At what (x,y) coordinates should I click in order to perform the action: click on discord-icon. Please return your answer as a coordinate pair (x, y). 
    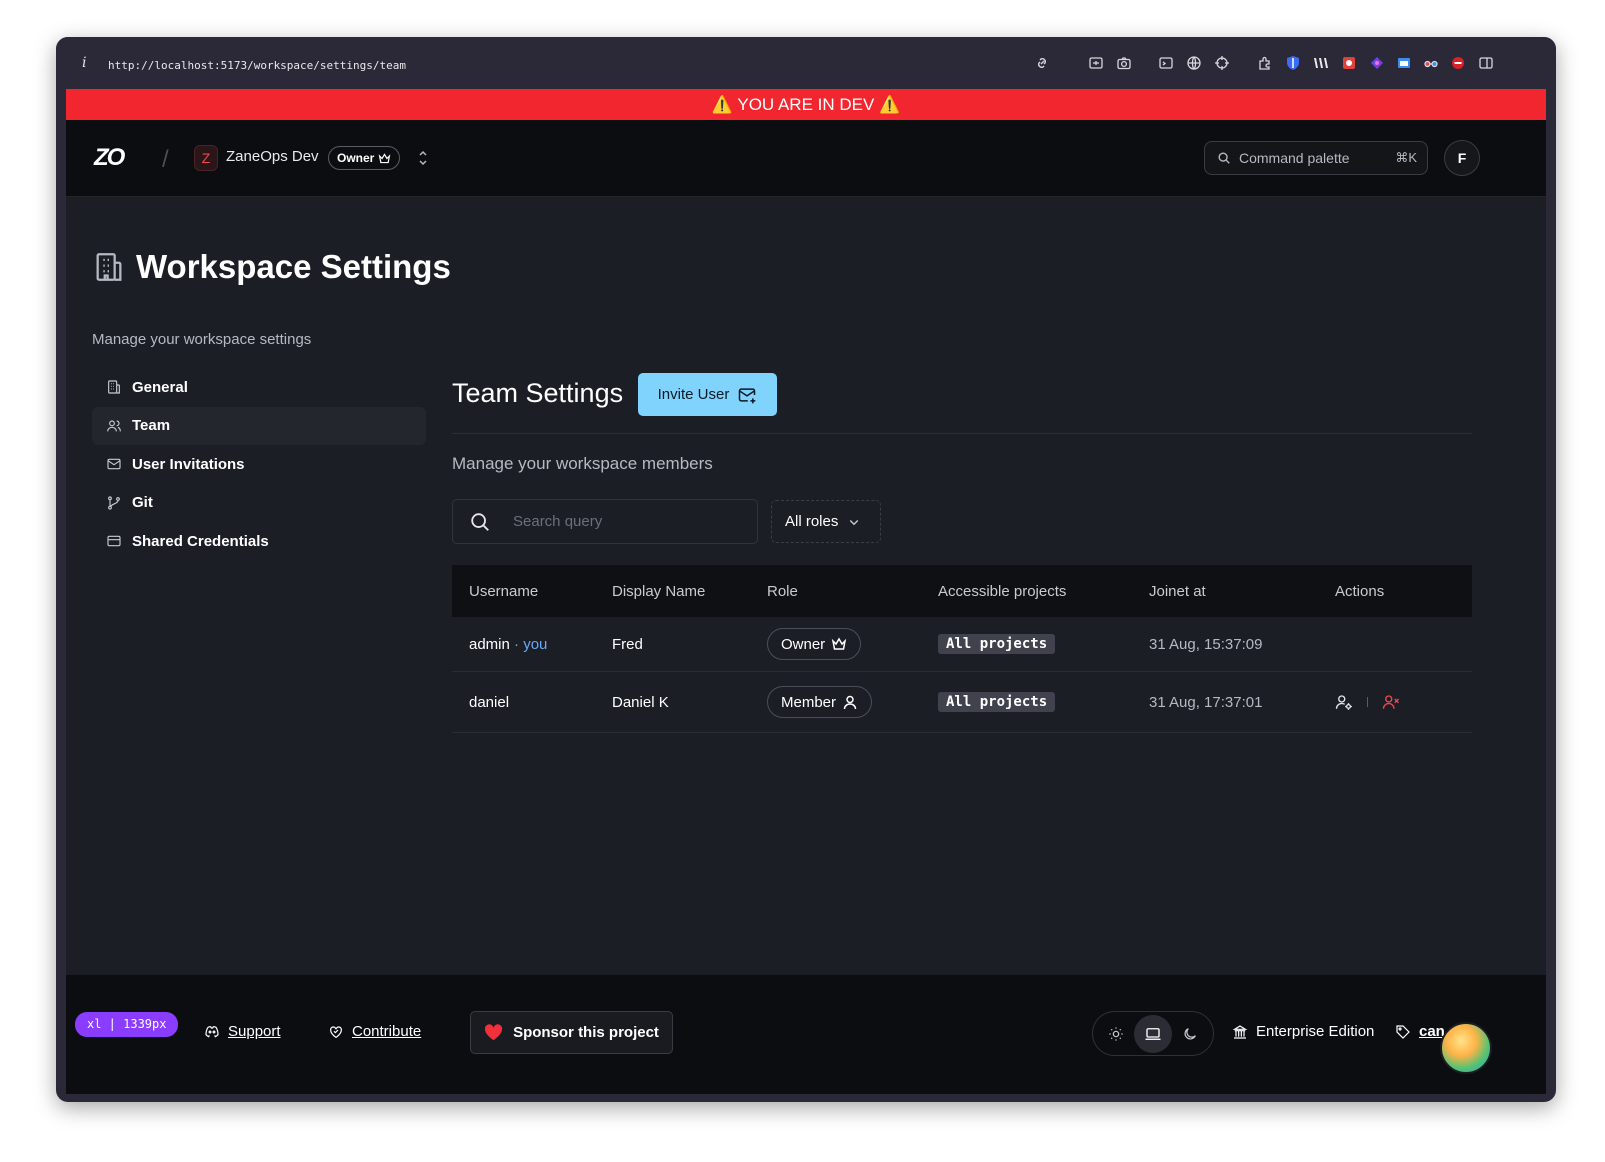
    Looking at the image, I should click on (212, 1031).